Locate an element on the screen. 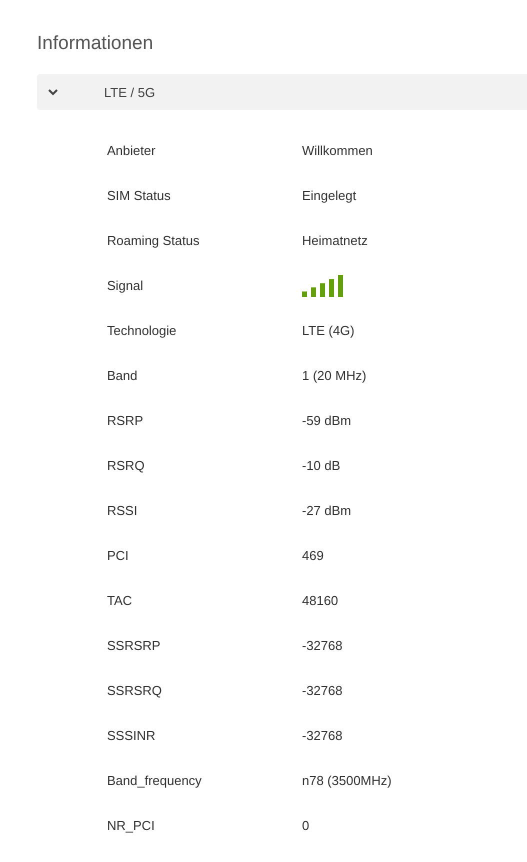 The width and height of the screenshot is (527, 862). field-label: PCI is located at coordinates (118, 555).